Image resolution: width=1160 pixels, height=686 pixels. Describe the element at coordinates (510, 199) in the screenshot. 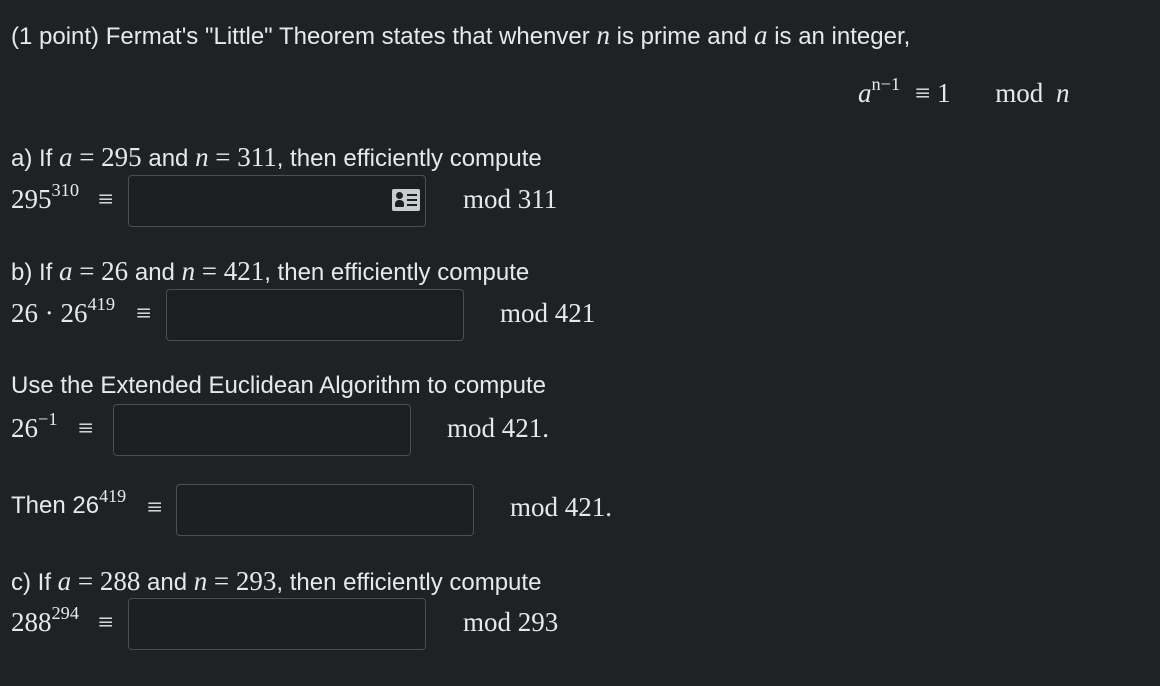

I see `part-a-mod: mod 311` at that location.